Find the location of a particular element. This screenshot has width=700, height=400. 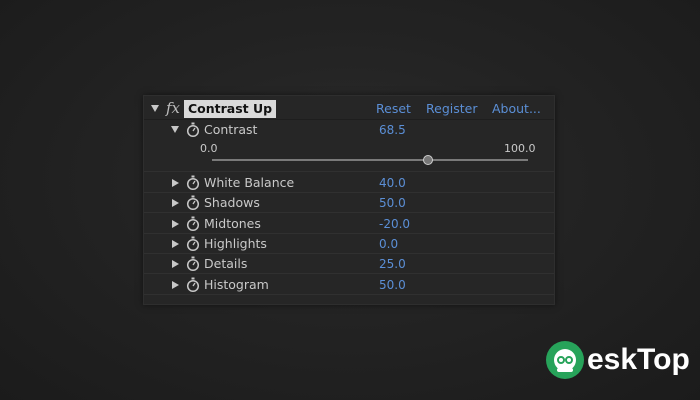

param-row: Highlights 0.0 is located at coordinates (349, 244).